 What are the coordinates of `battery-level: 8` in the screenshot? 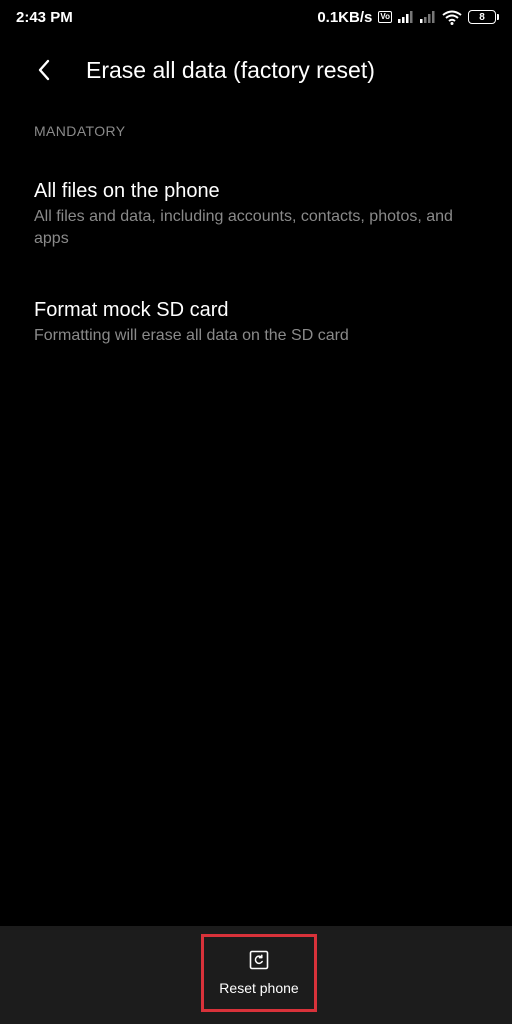 It's located at (482, 17).